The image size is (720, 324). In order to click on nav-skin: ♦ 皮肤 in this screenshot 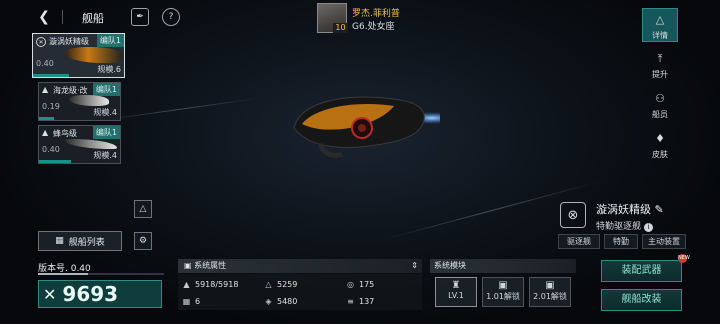, I will do `click(660, 146)`.